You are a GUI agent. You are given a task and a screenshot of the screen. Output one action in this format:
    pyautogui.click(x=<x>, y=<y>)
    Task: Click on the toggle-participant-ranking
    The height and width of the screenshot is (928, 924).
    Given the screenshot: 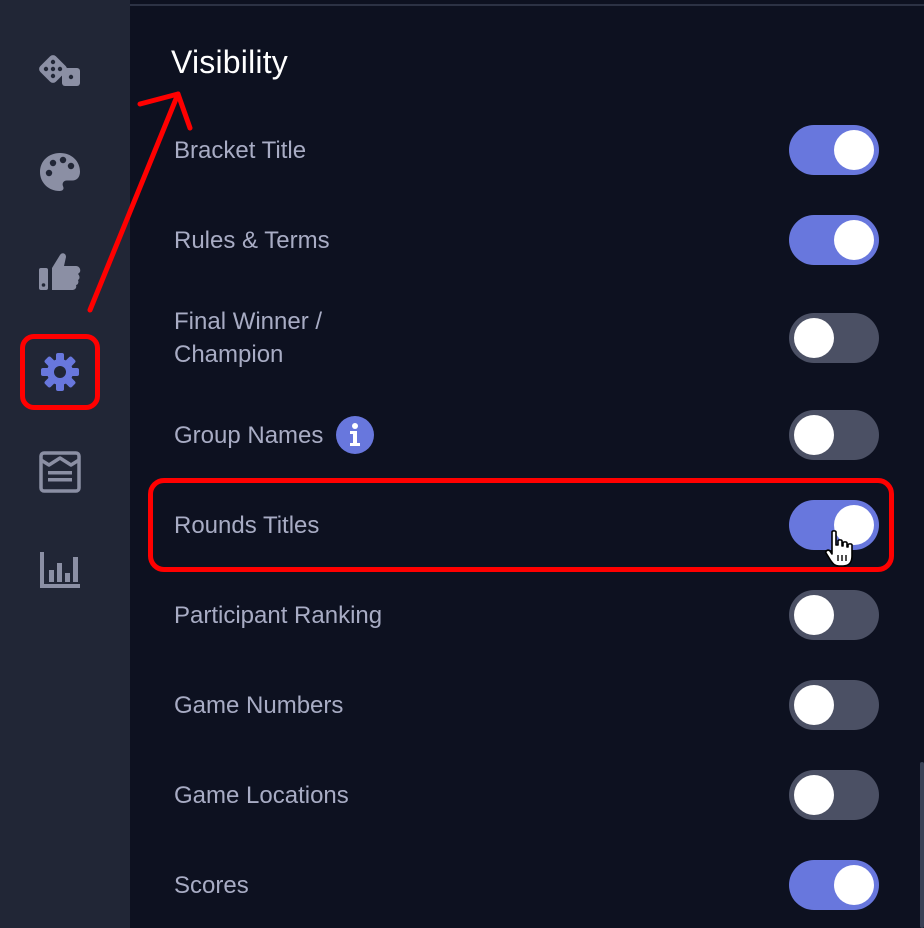 What is the action you would take?
    pyautogui.click(x=834, y=615)
    